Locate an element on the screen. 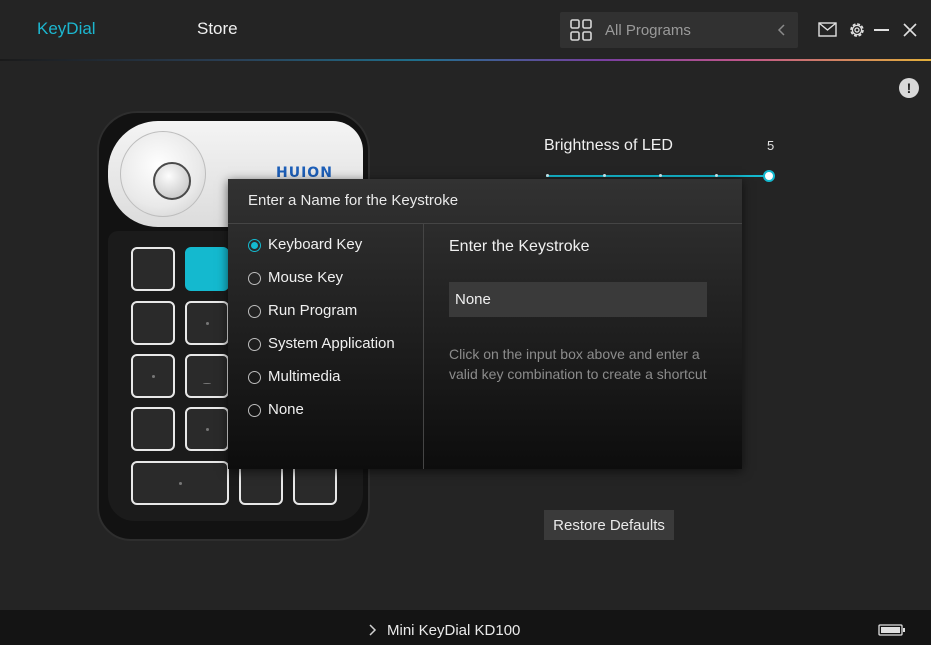 The height and width of the screenshot is (645, 931). mail-icon is located at coordinates (827, 29).